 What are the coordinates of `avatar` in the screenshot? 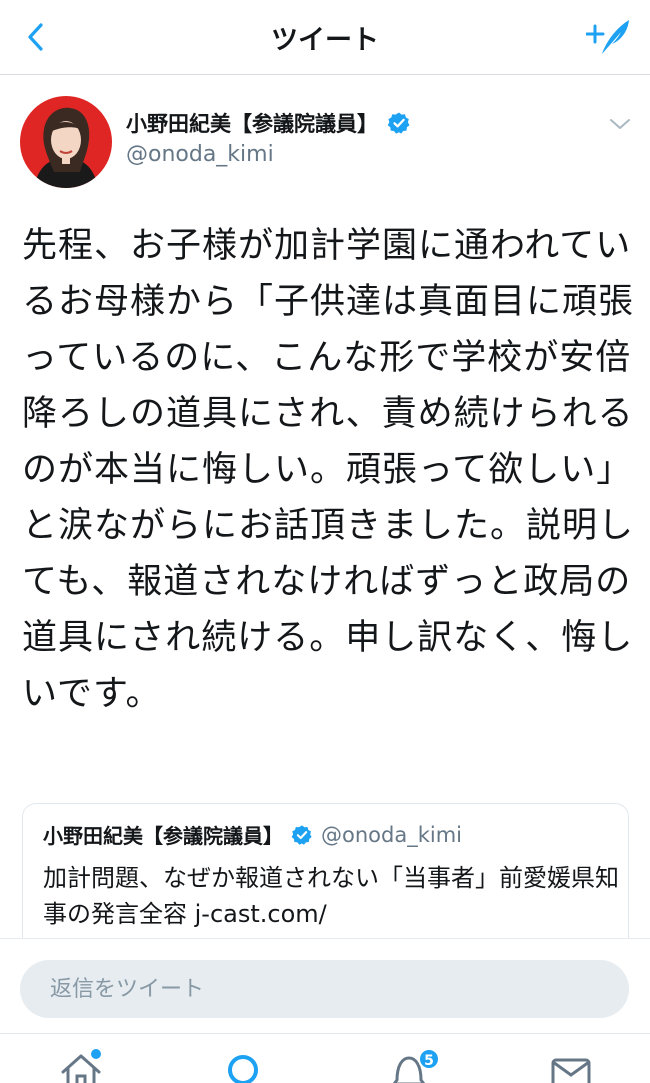 It's located at (66, 142).